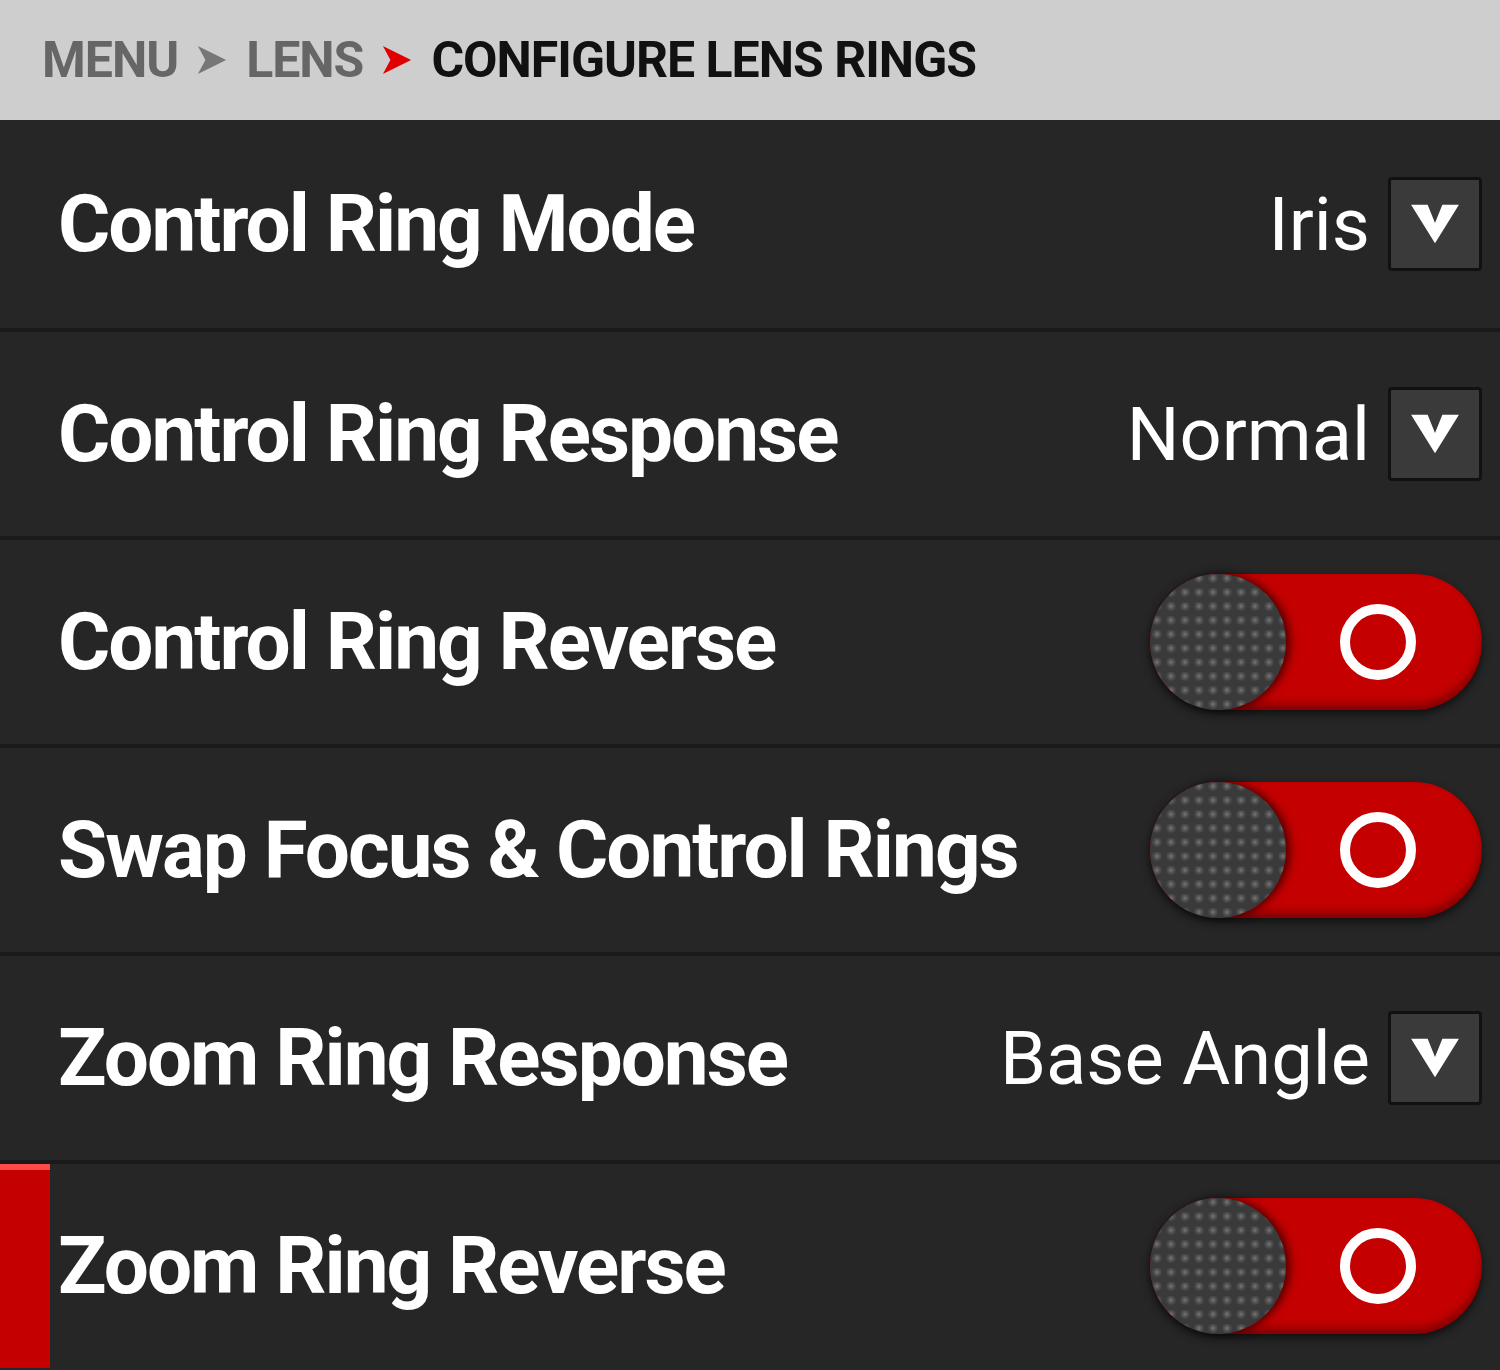  Describe the element at coordinates (1319, 224) in the screenshot. I see `setting-value: Iris` at that location.